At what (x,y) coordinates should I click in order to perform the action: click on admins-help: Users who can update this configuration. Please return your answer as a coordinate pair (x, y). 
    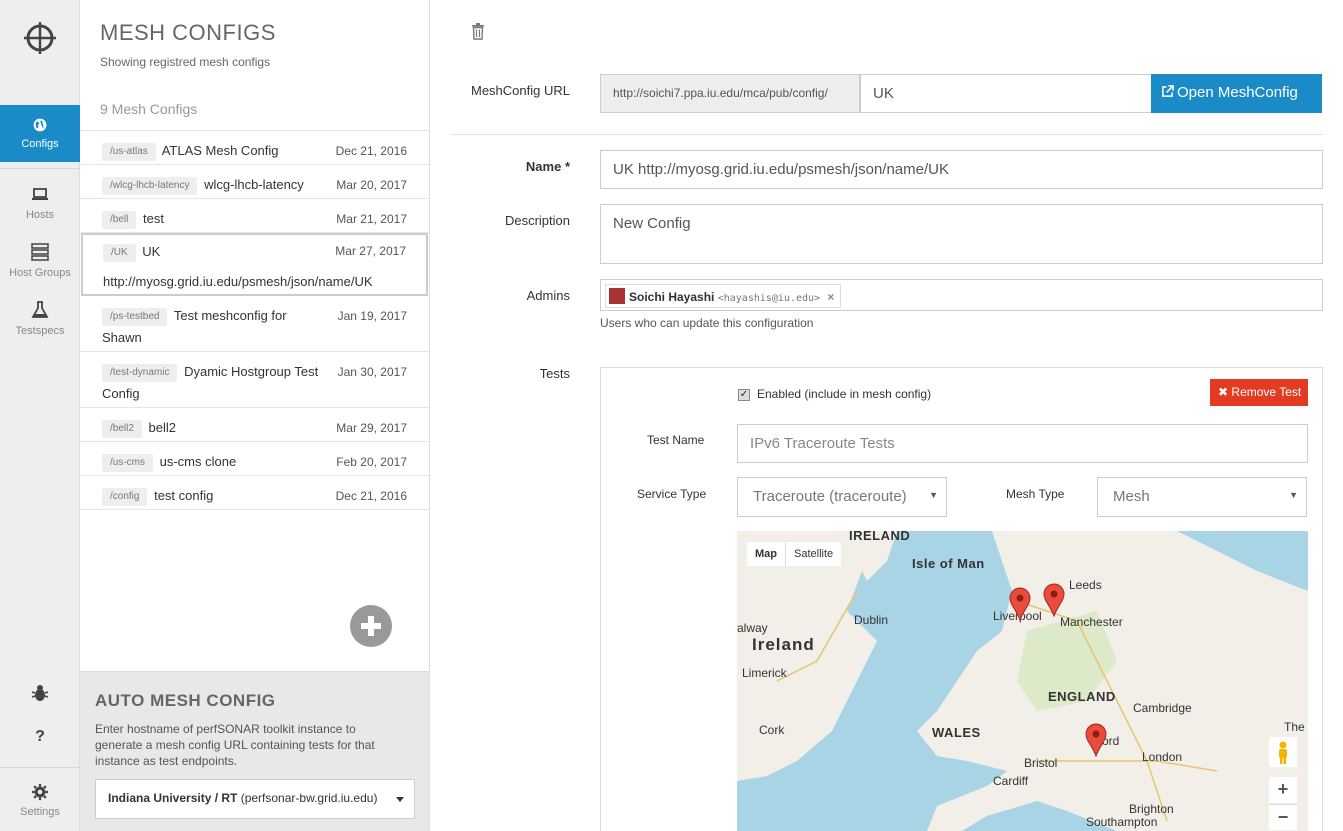
    Looking at the image, I should click on (707, 323).